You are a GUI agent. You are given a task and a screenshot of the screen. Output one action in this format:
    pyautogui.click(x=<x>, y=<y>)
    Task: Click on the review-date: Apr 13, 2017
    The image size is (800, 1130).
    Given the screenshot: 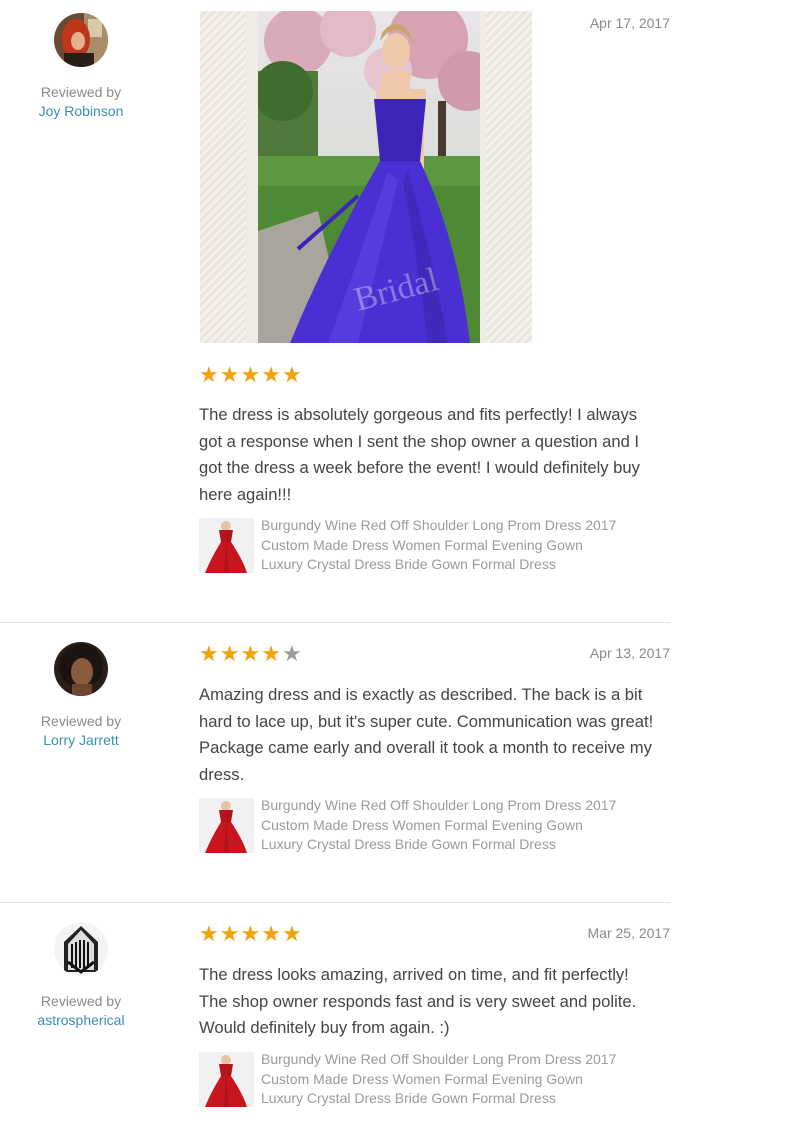 What is the action you would take?
    pyautogui.click(x=629, y=653)
    